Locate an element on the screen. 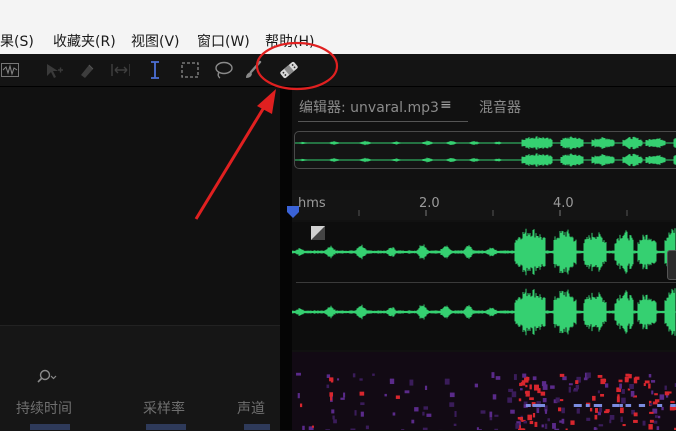 Image resolution: width=676 pixels, height=431 pixels. highlight-circle is located at coordinates (297, 66).